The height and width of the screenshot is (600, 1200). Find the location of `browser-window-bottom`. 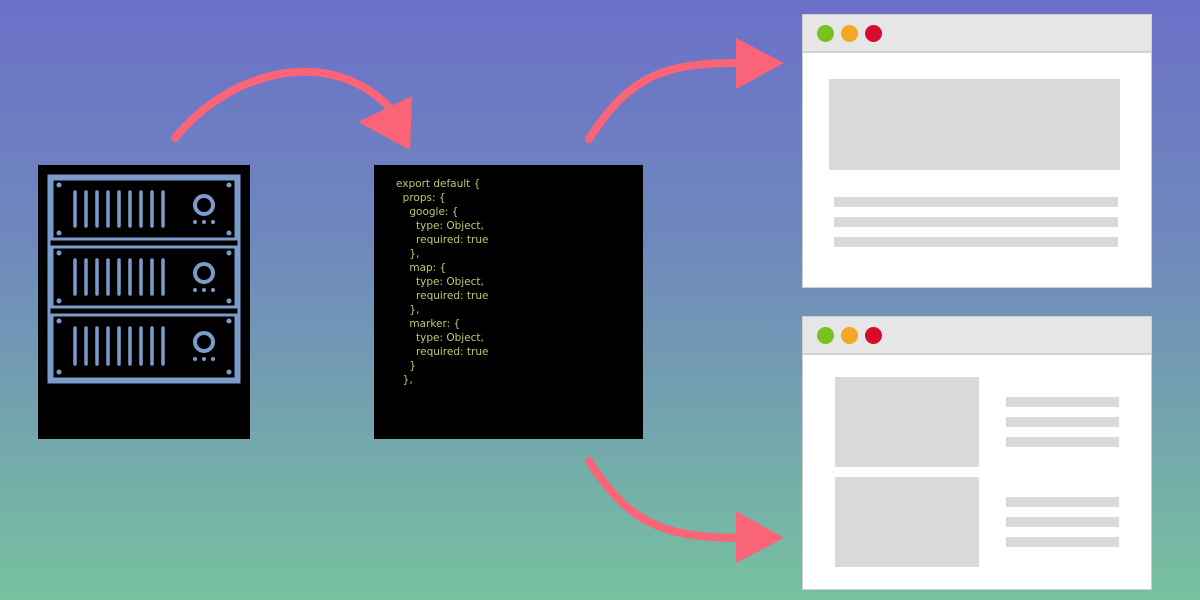

browser-window-bottom is located at coordinates (977, 453).